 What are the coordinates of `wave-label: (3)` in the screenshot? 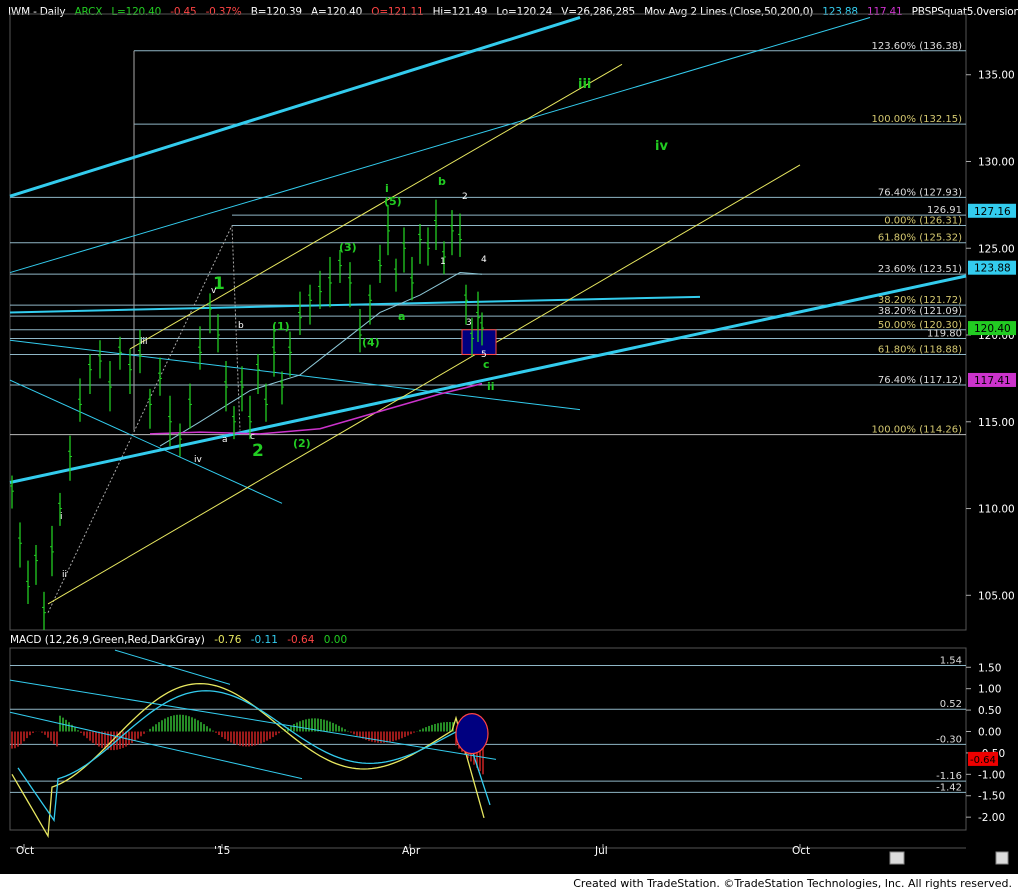 It's located at (348, 247).